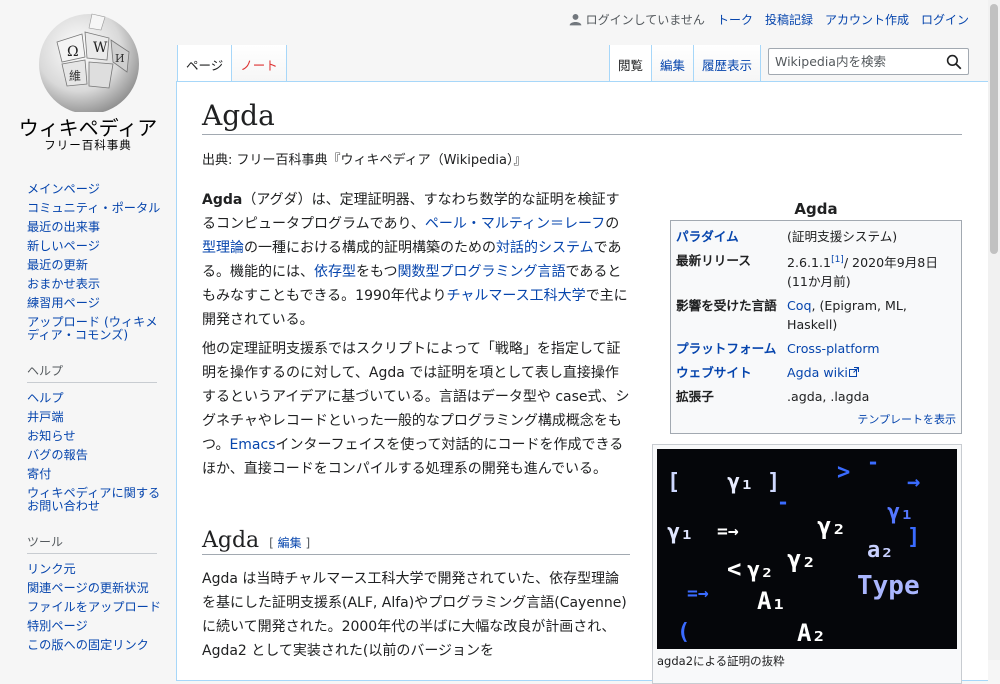  What do you see at coordinates (789, 19) in the screenshot?
I see `personal-contributions-link: 投稿記録` at bounding box center [789, 19].